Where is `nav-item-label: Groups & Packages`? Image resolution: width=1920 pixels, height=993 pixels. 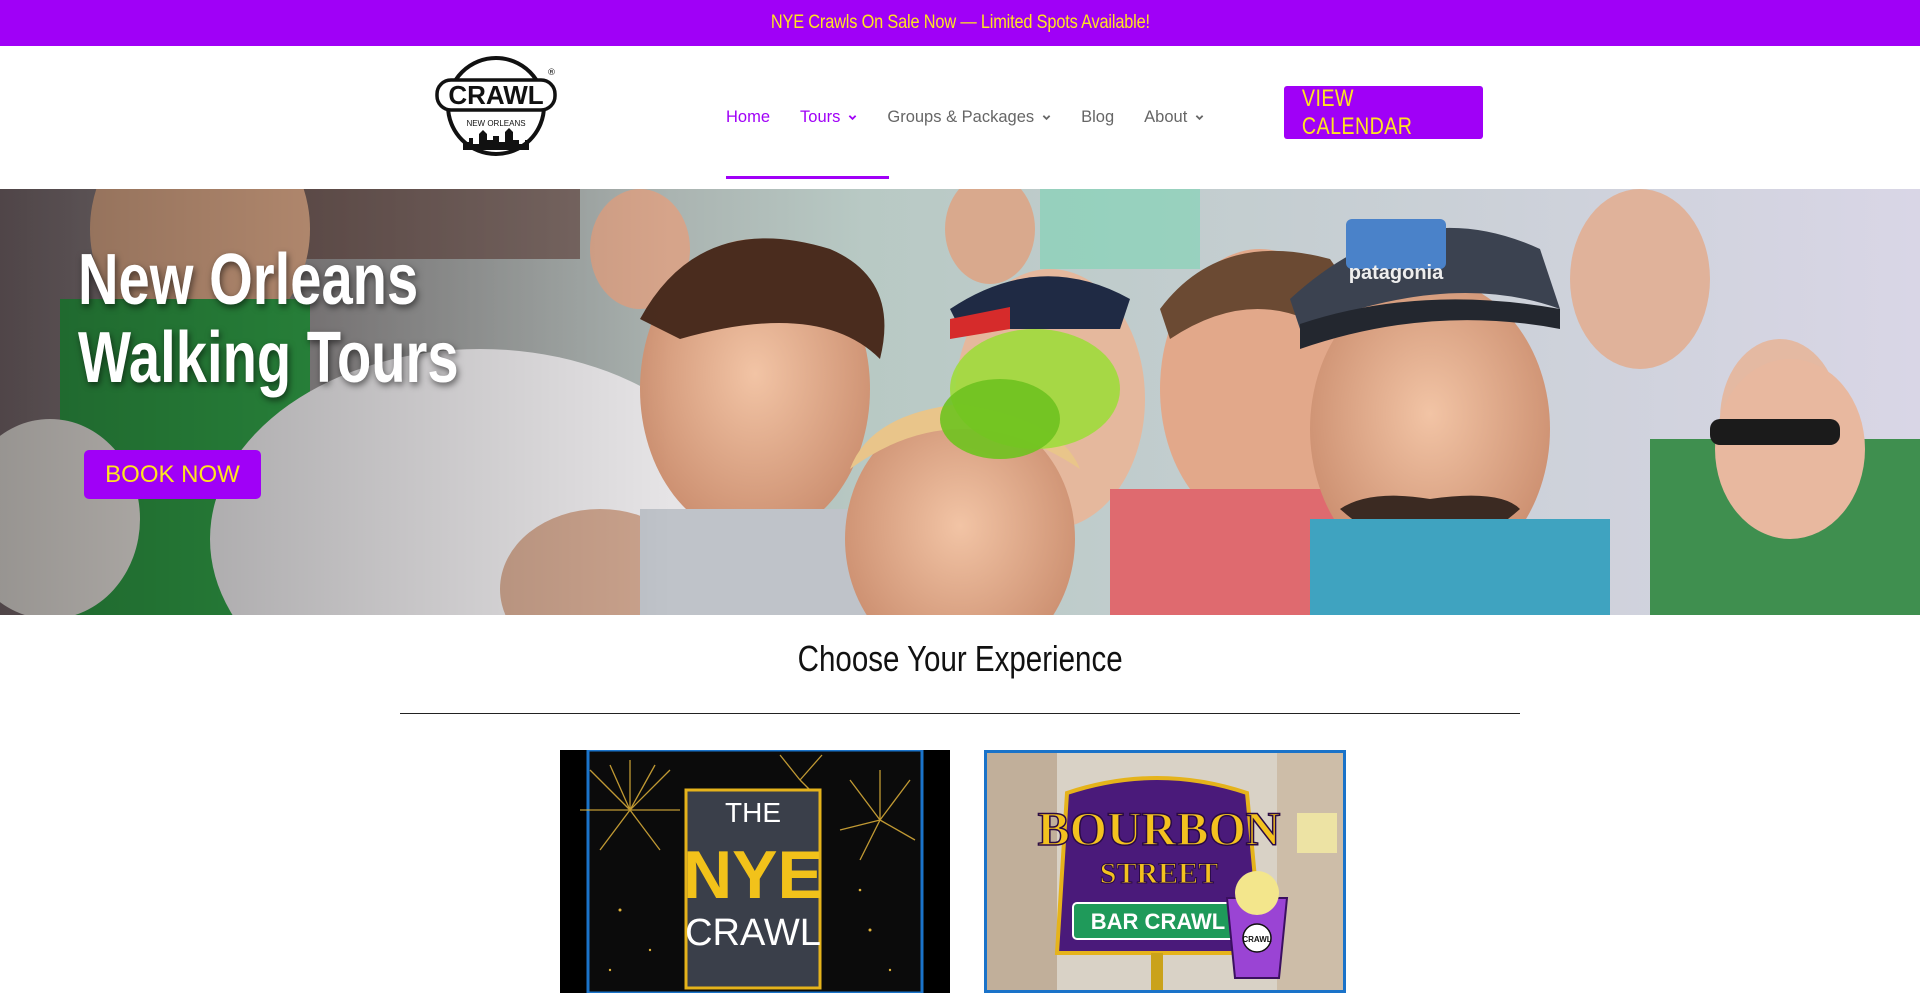 nav-item-label: Groups & Packages is located at coordinates (961, 117).